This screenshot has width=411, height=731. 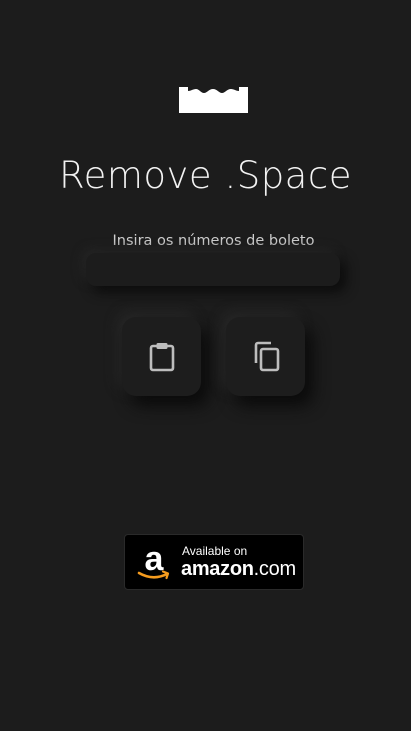 I want to click on boleto-number-input, so click(x=213, y=269).